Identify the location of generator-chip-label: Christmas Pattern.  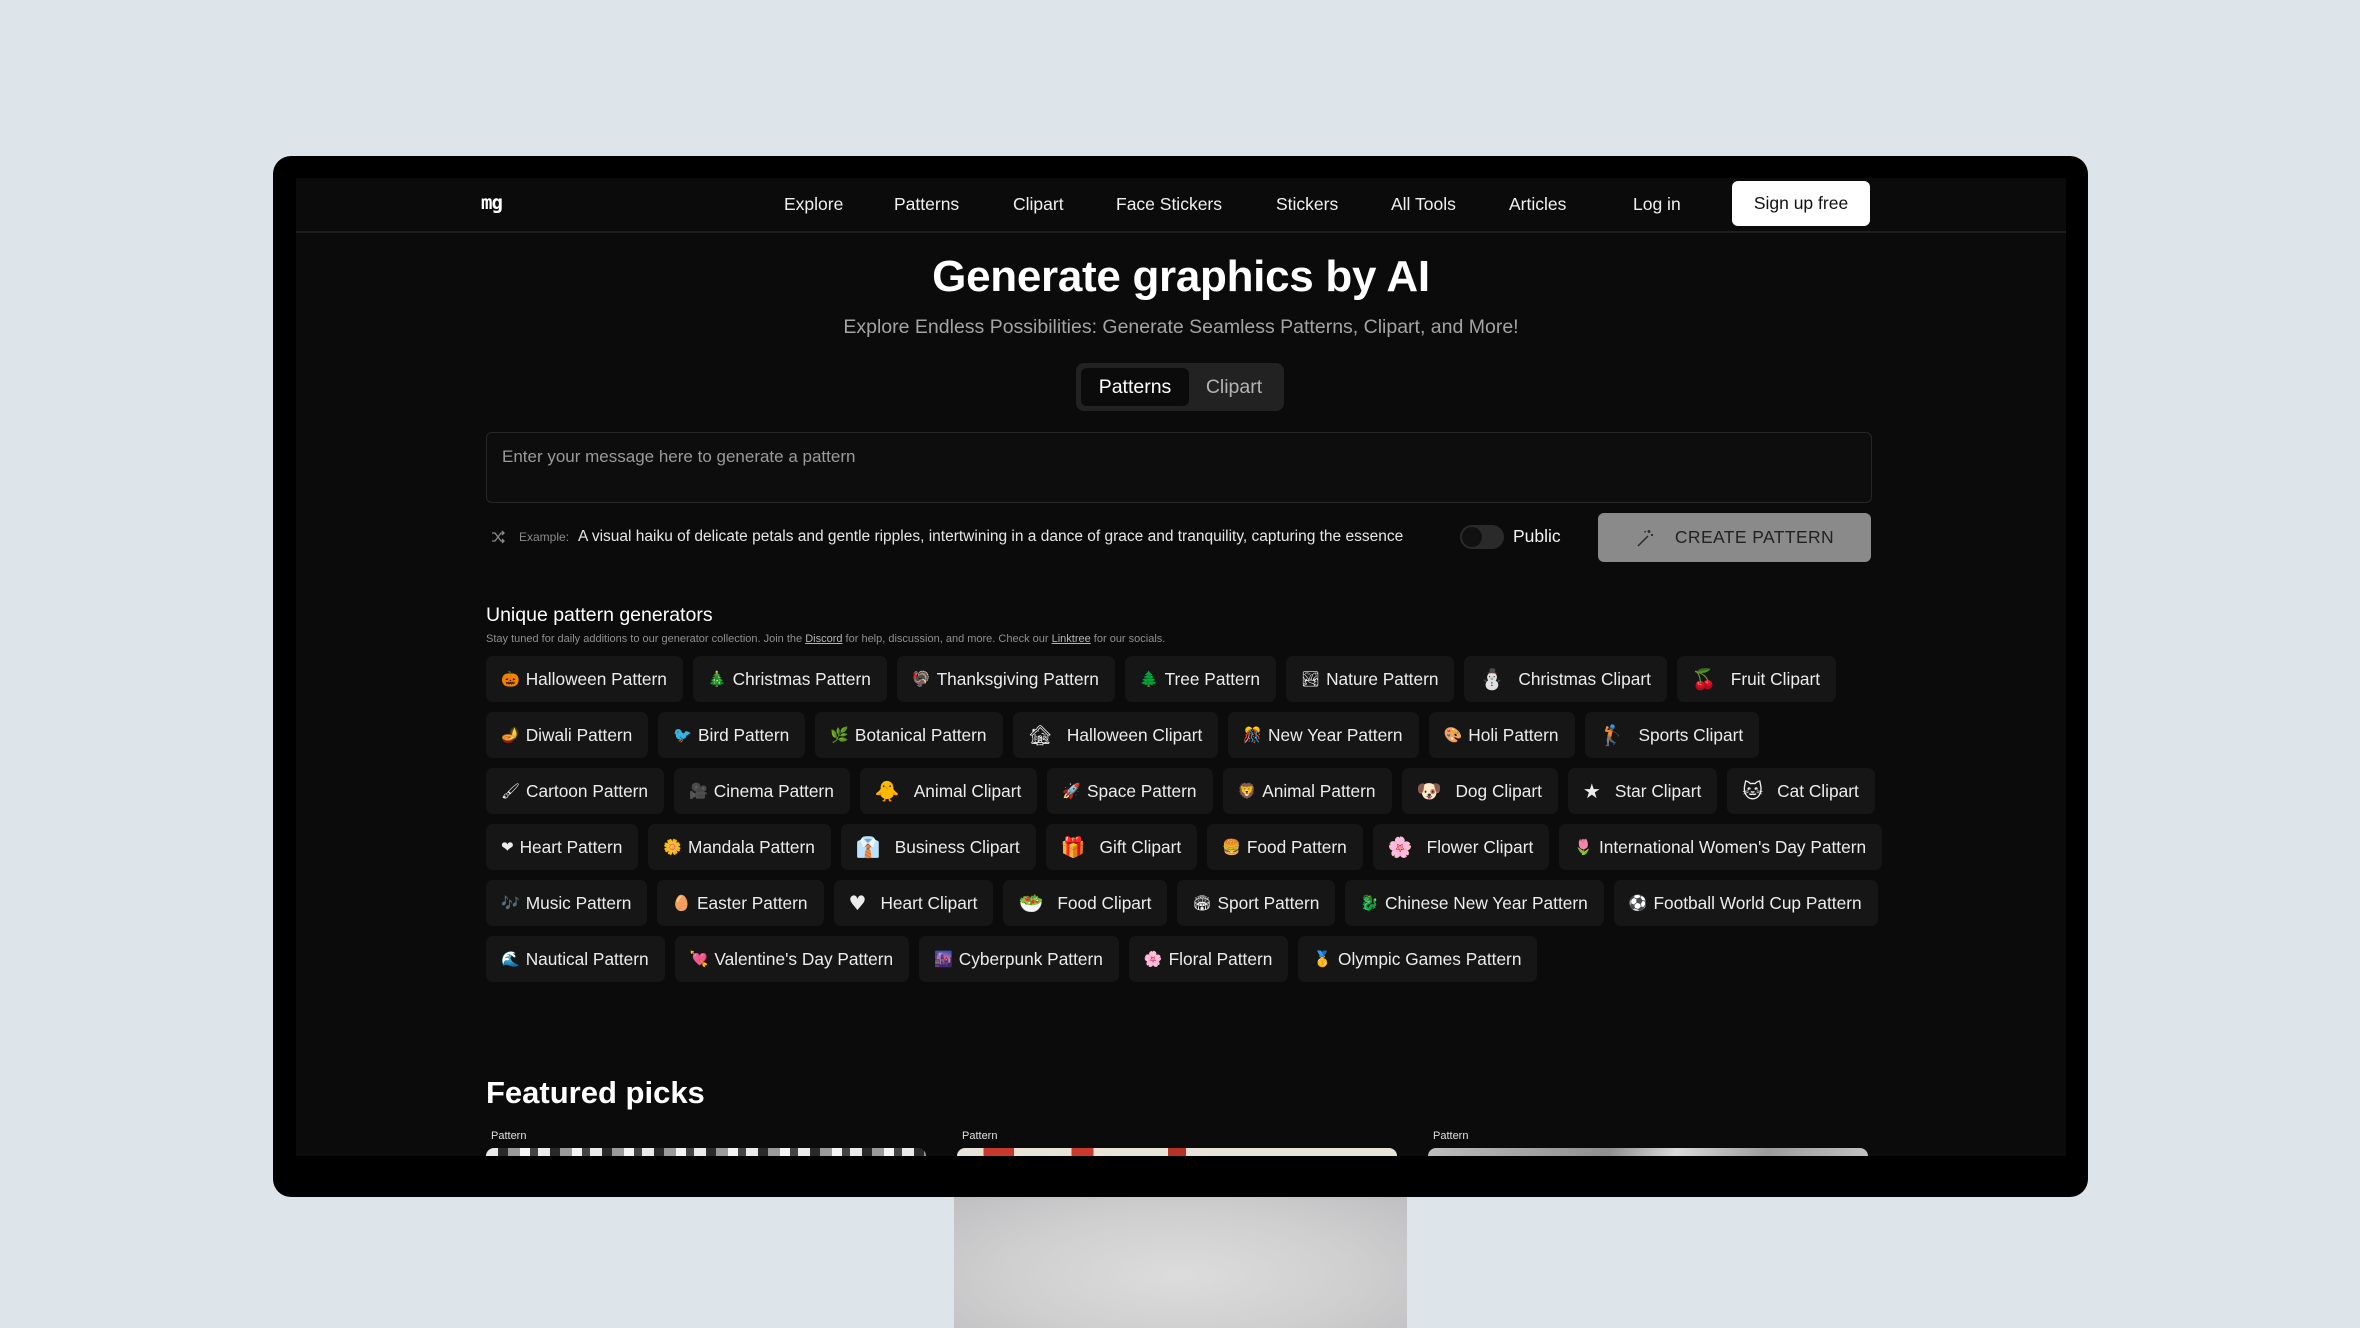
(801, 678).